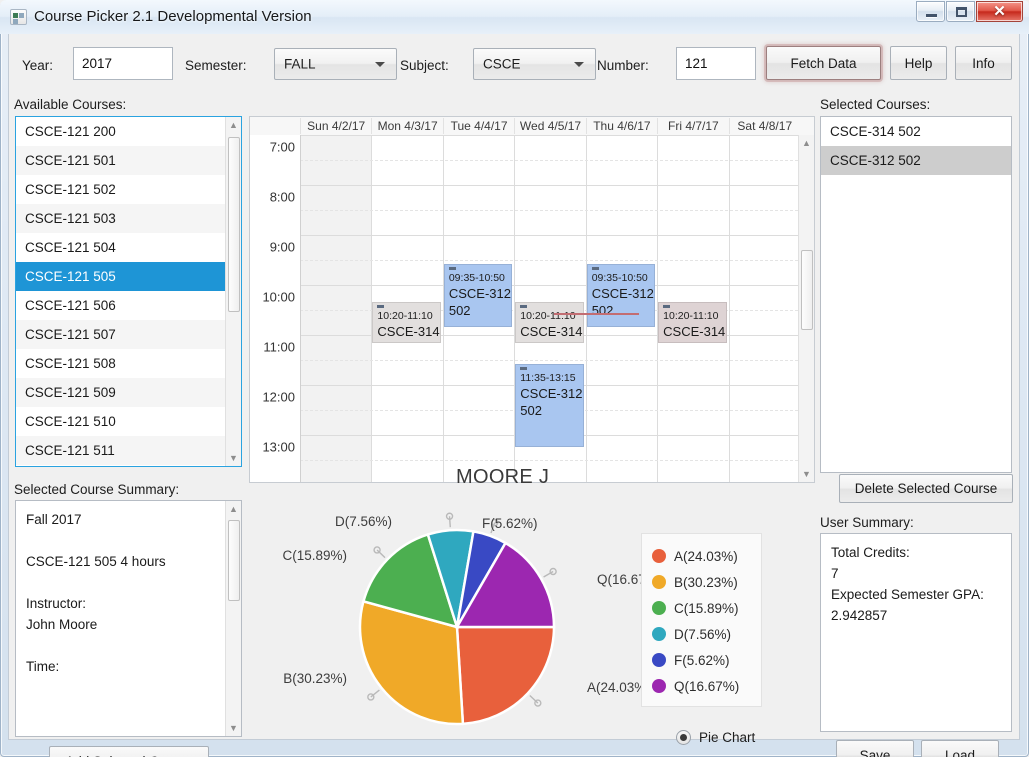  I want to click on minimize-button, so click(930, 11).